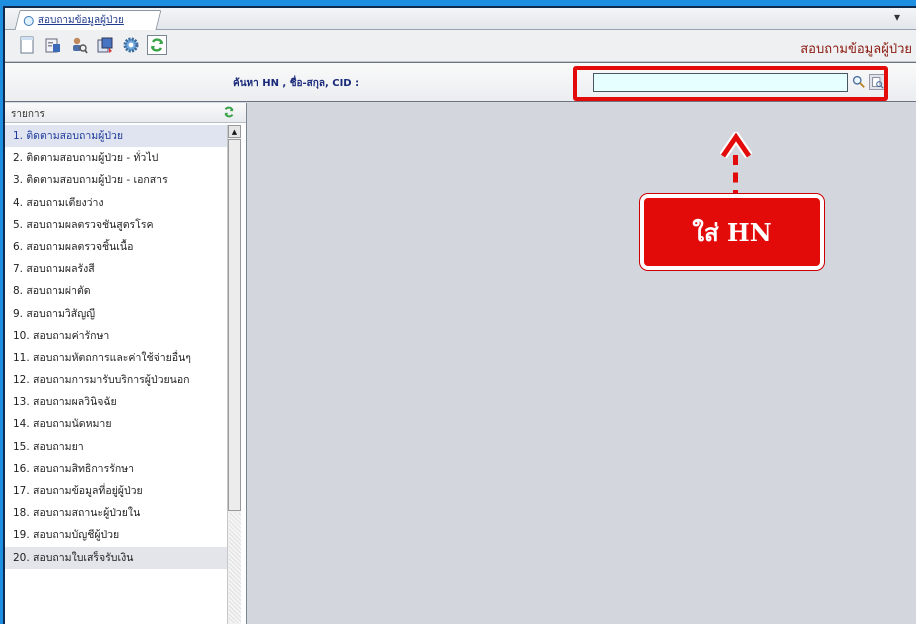 This screenshot has width=916, height=624. Describe the element at coordinates (116, 225) in the screenshot. I see `menu-item: 5. สอบถามผลตรวจชันสูตรโรค` at that location.